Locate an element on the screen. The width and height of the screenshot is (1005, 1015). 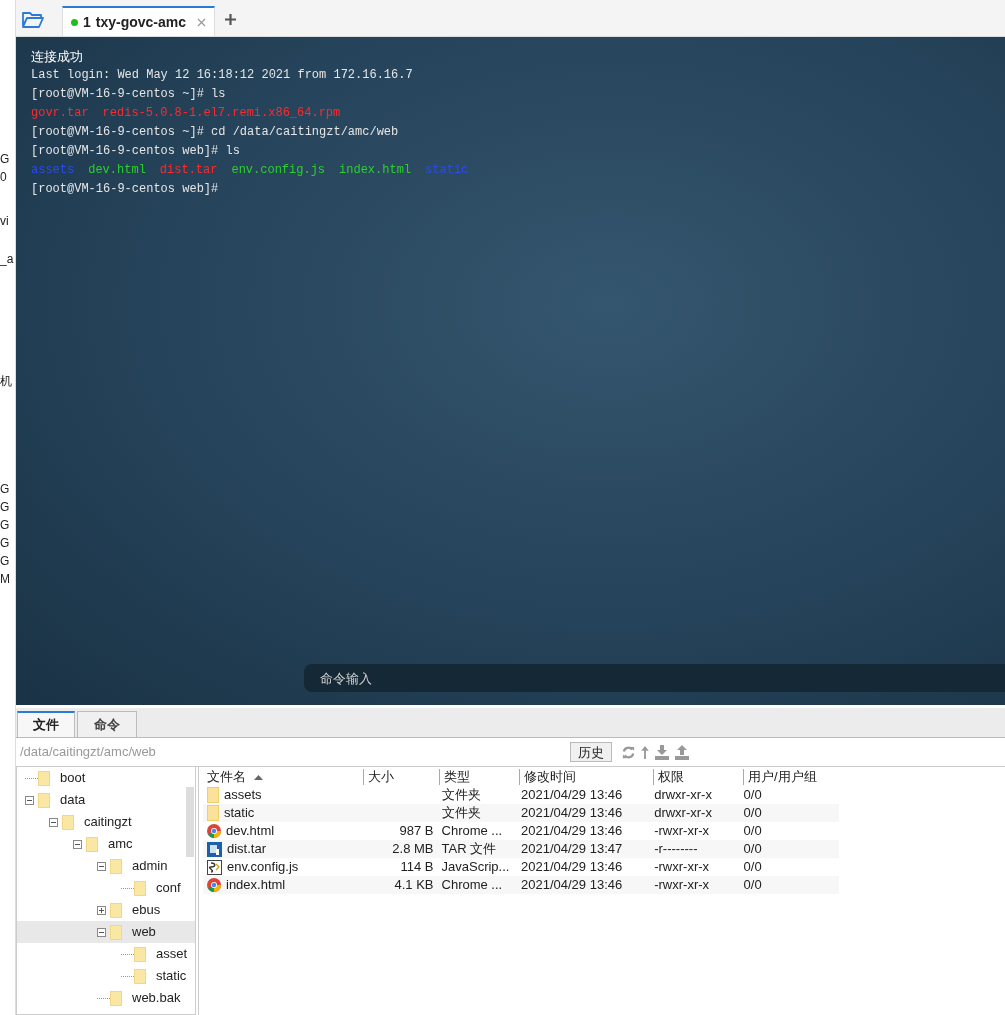
tree-label: ebus is located at coordinates (146, 910).